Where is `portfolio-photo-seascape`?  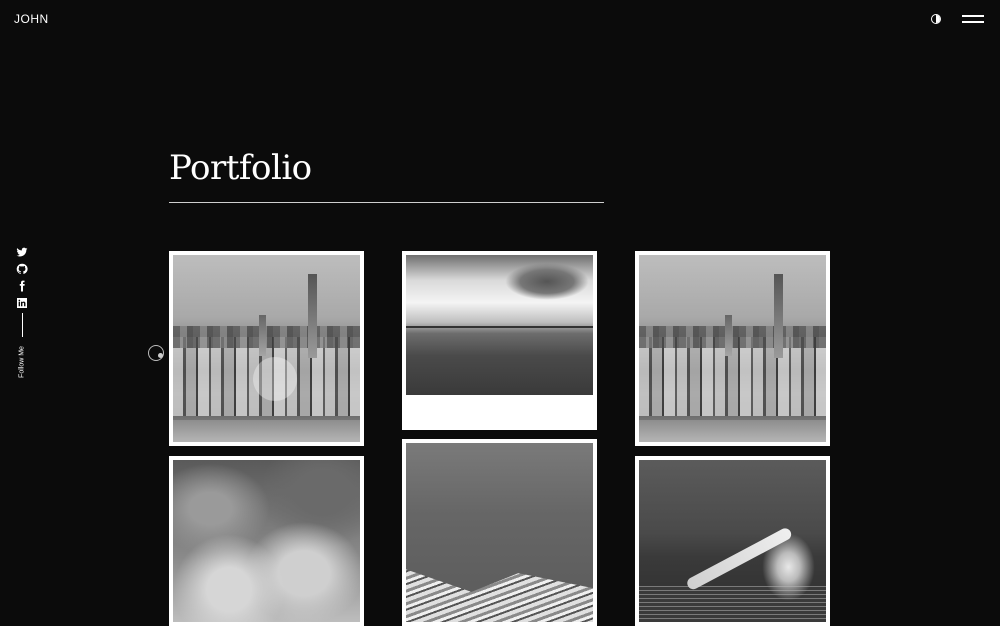 portfolio-photo-seascape is located at coordinates (499, 325).